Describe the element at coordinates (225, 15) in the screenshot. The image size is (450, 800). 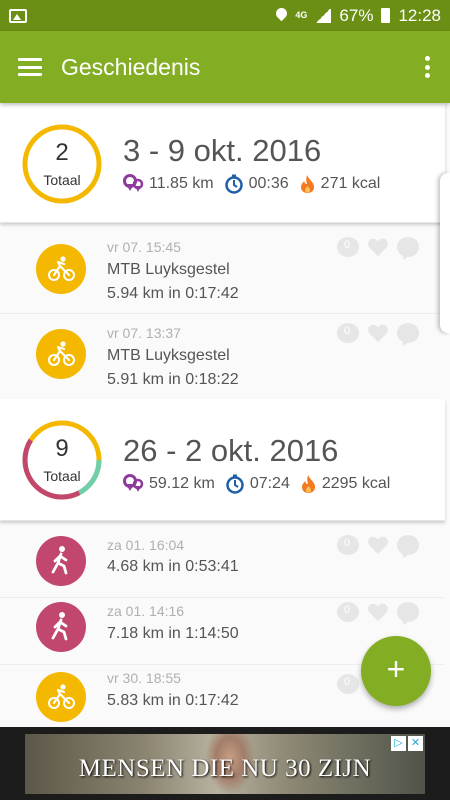
I see `status-bar: 4G 67% 12:28` at that location.